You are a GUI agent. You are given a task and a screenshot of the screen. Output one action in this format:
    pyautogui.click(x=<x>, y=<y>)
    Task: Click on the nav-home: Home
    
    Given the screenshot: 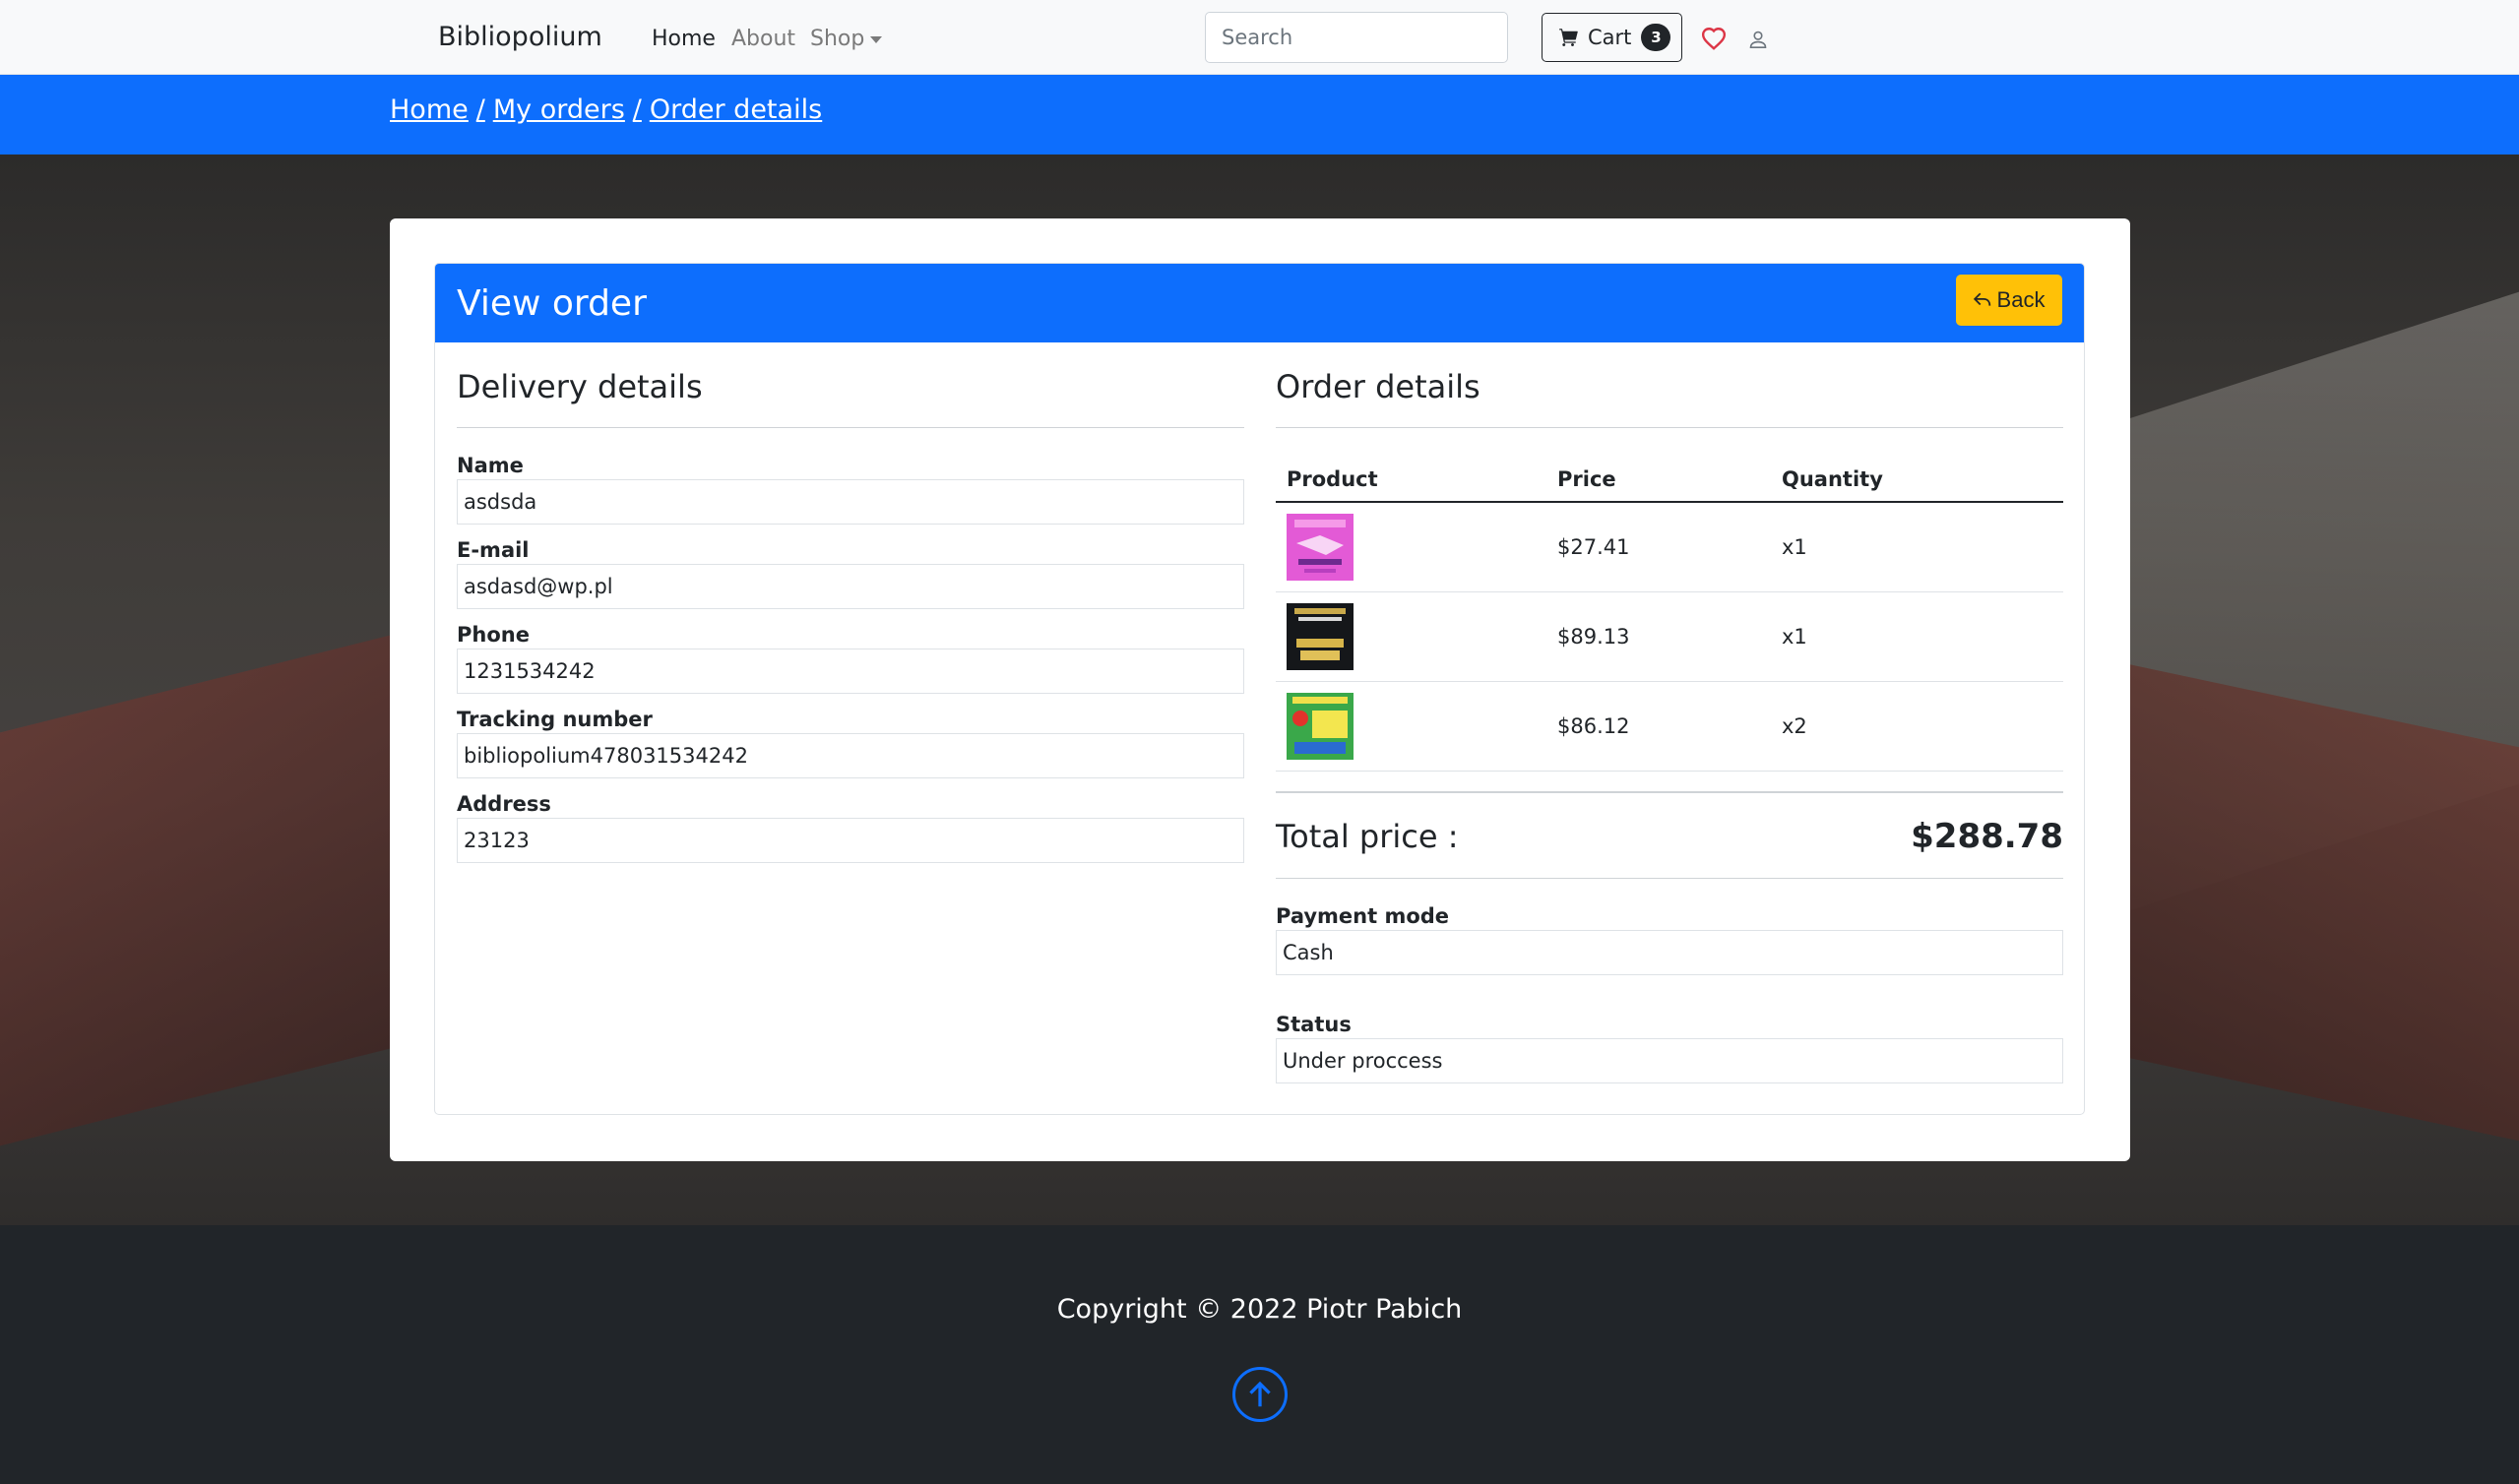 What is the action you would take?
    pyautogui.click(x=684, y=39)
    